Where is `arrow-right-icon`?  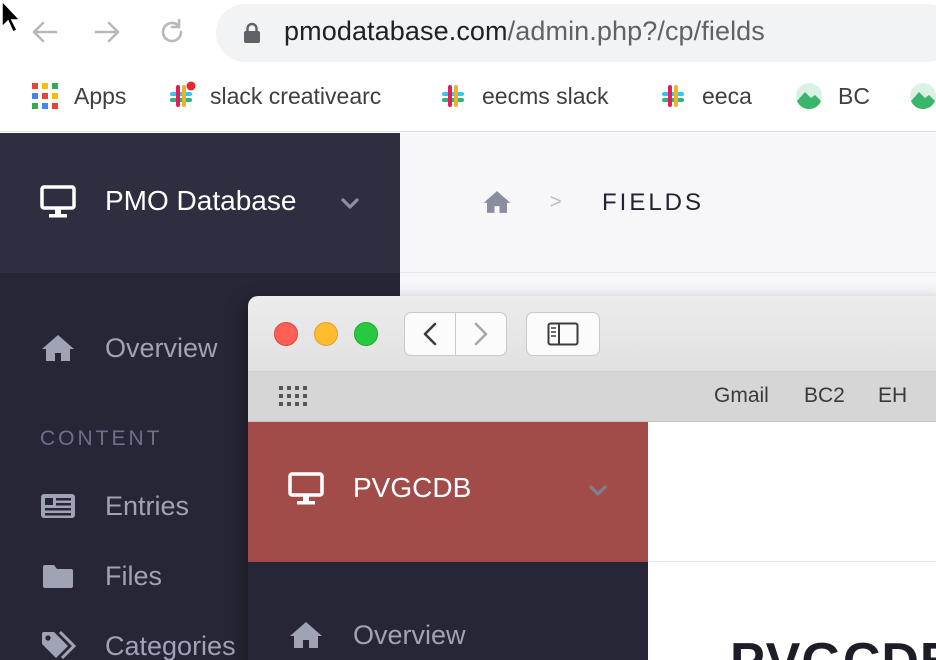
arrow-right-icon is located at coordinates (107, 32).